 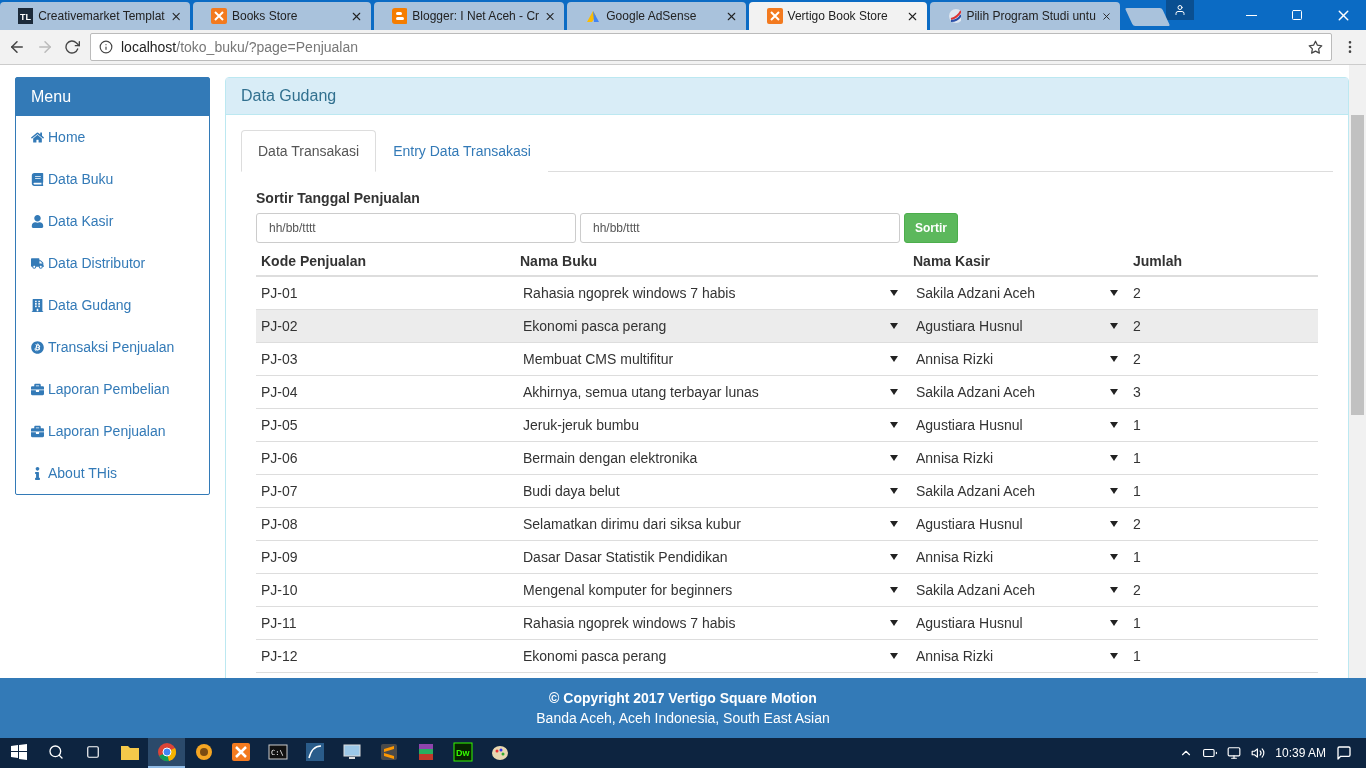 What do you see at coordinates (656, 16) in the screenshot?
I see `browser-tab: Google AdSense` at bounding box center [656, 16].